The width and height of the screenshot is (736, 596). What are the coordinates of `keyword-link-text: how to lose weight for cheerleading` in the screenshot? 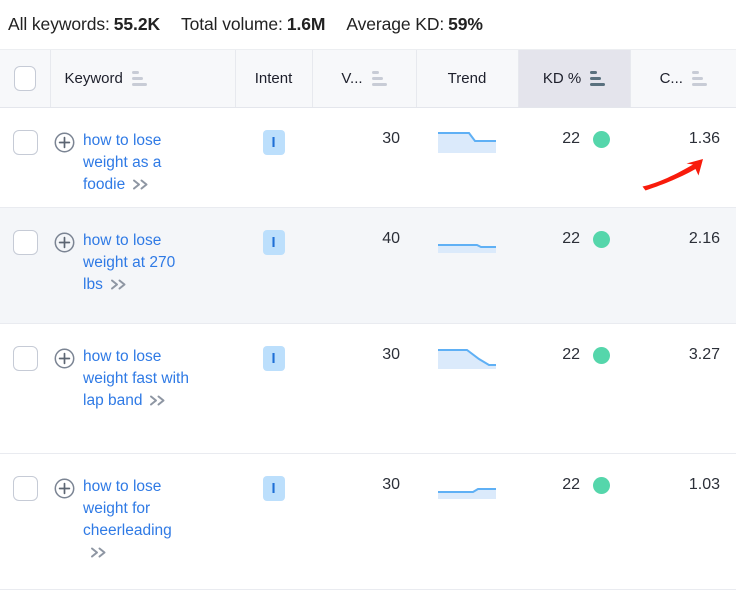 It's located at (139, 521).